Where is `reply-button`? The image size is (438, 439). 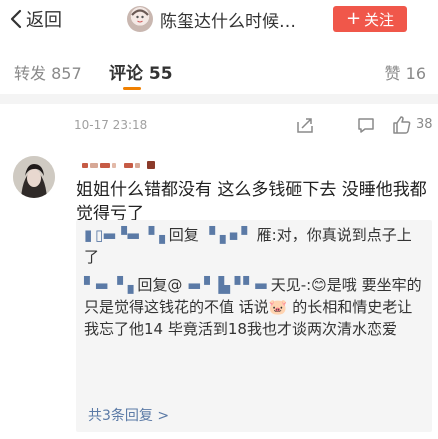
reply-button is located at coordinates (366, 125).